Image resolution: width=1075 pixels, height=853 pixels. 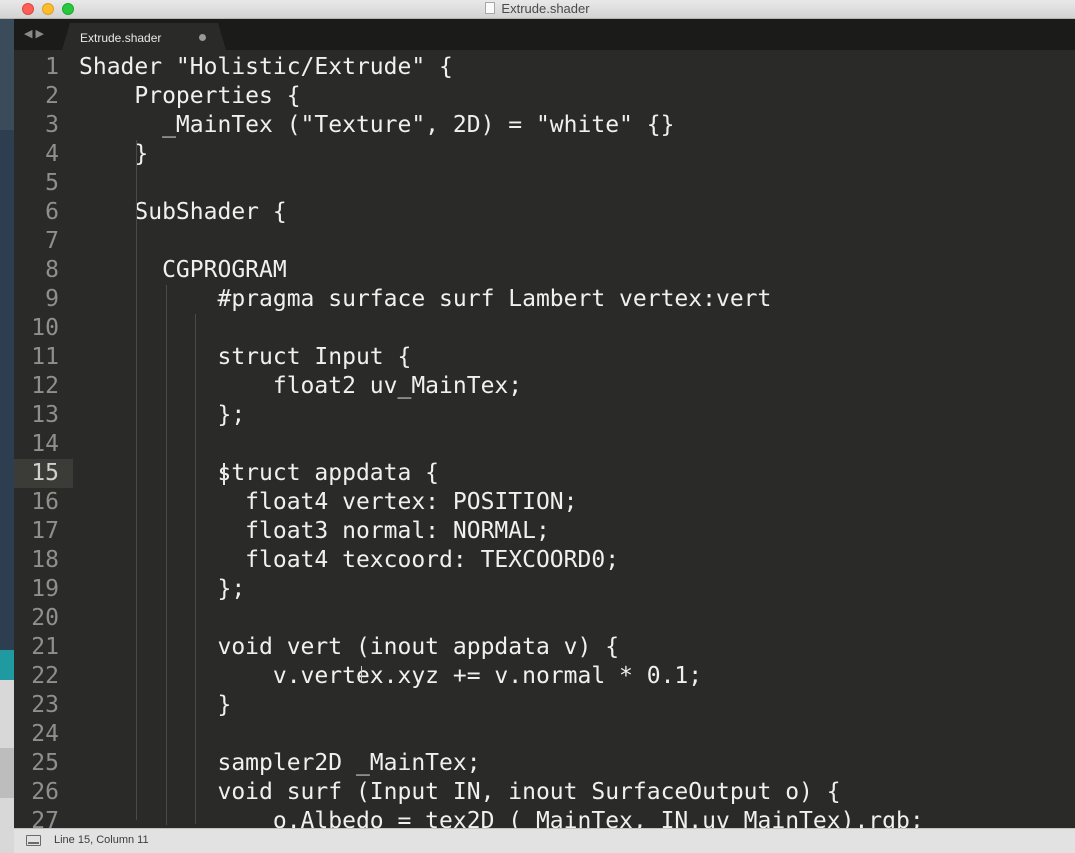 What do you see at coordinates (45, 531) in the screenshot?
I see `line-number: 17` at bounding box center [45, 531].